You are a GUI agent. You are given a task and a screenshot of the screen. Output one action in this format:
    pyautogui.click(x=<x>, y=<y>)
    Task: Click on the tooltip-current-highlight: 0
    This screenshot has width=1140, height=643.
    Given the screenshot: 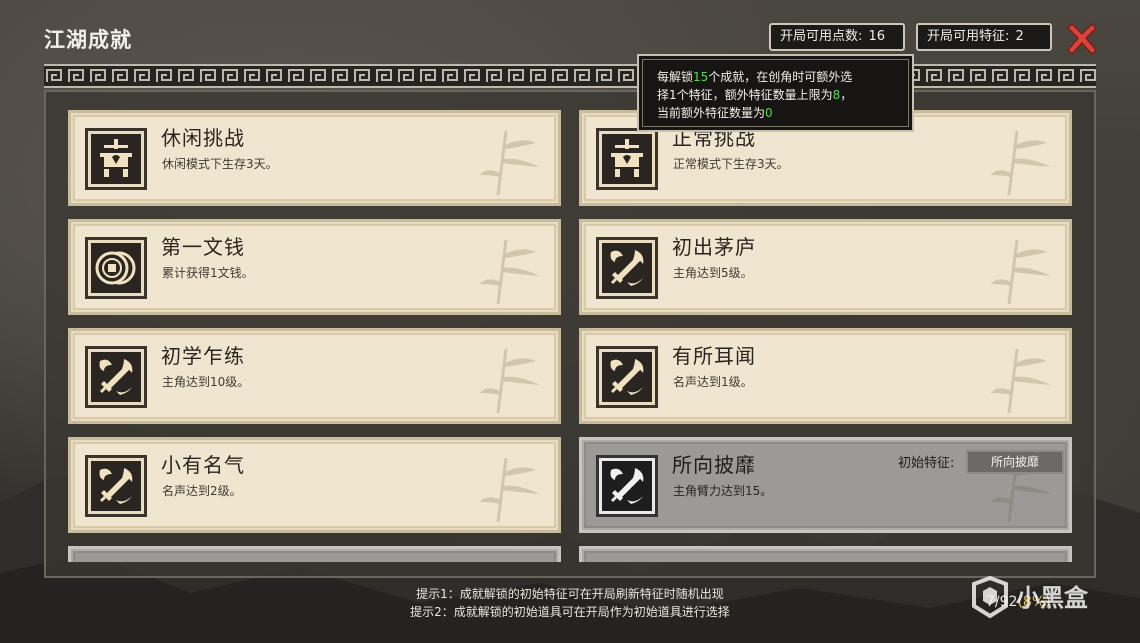 What is the action you would take?
    pyautogui.click(x=769, y=113)
    